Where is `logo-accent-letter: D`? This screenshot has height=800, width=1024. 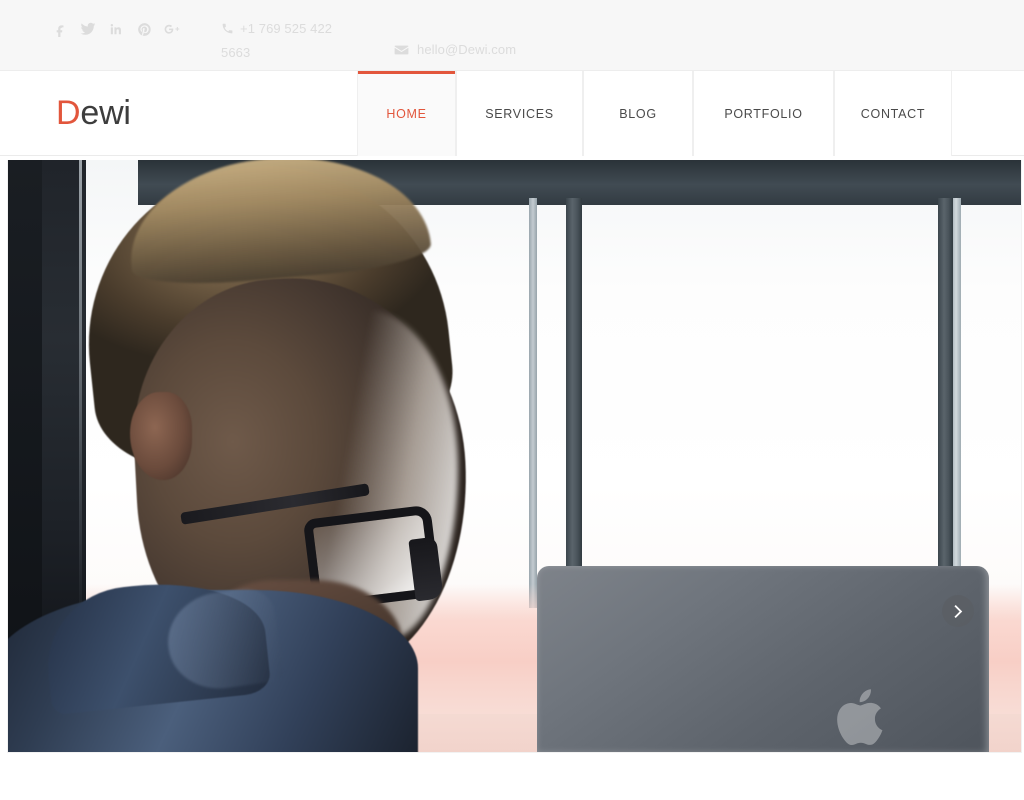 logo-accent-letter: D is located at coordinates (68, 113).